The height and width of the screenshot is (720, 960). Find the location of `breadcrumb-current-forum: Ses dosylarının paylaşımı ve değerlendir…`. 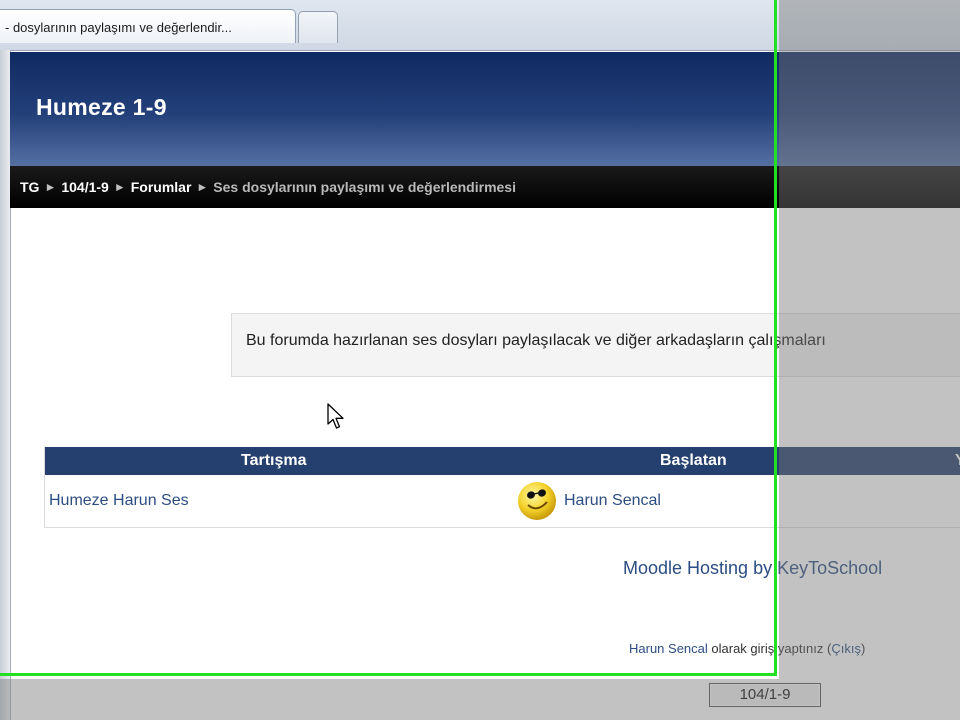

breadcrumb-current-forum: Ses dosylarının paylaşımı ve değerlendir… is located at coordinates (364, 187).